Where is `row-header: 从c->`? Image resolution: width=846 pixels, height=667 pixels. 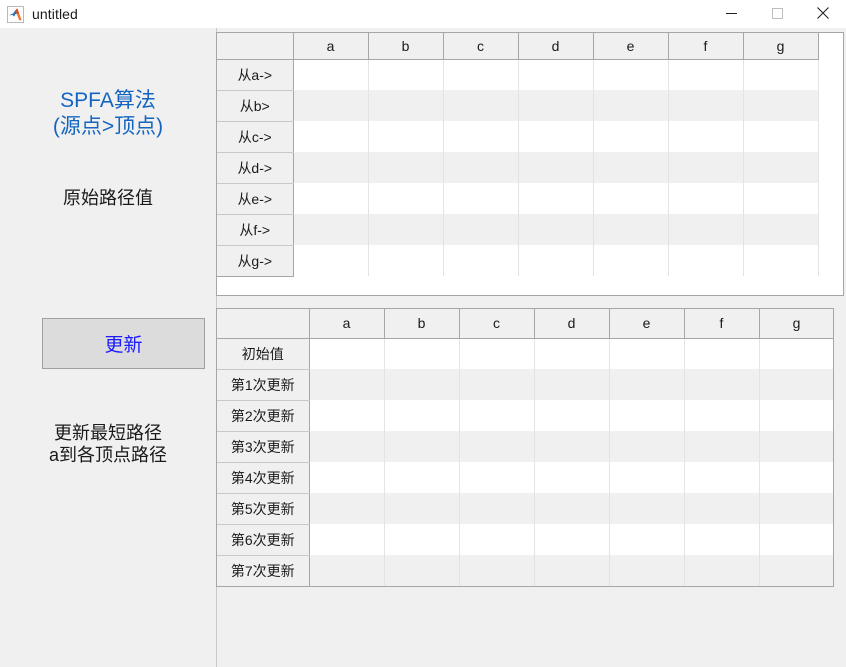 row-header: 从c-> is located at coordinates (255, 137).